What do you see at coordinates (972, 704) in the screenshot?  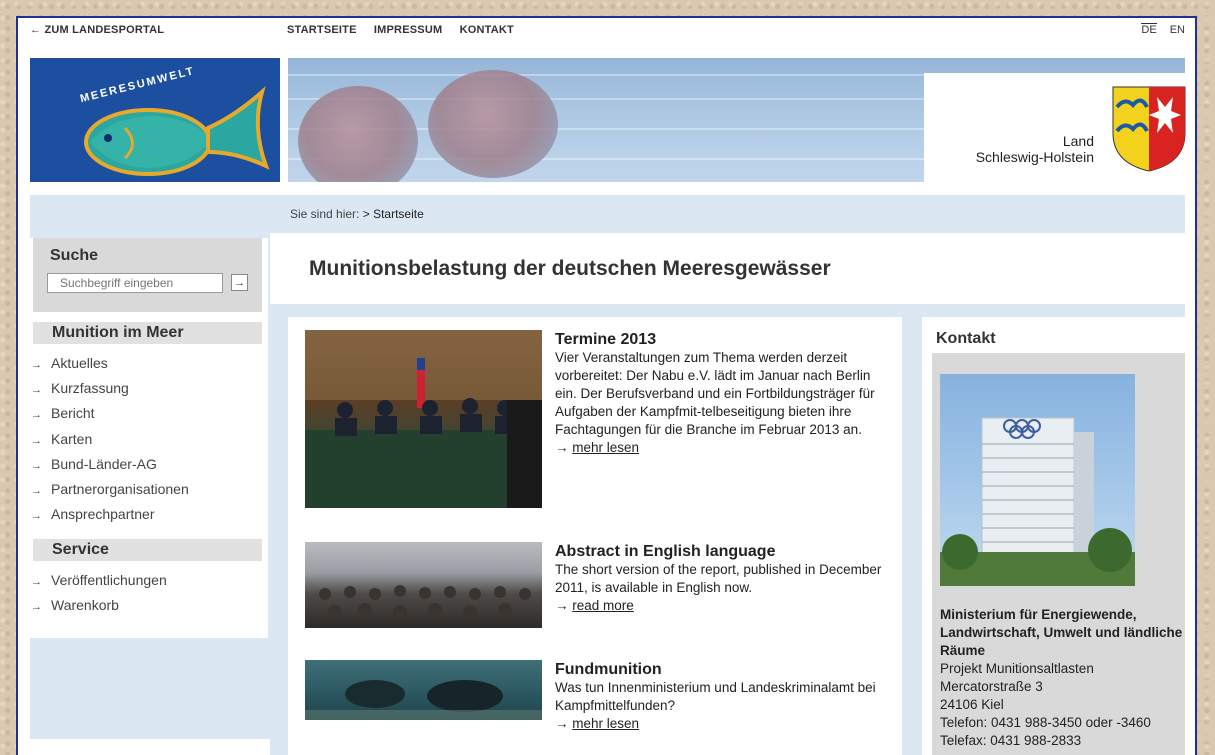 I see `contact-city: 24106 Kiel` at bounding box center [972, 704].